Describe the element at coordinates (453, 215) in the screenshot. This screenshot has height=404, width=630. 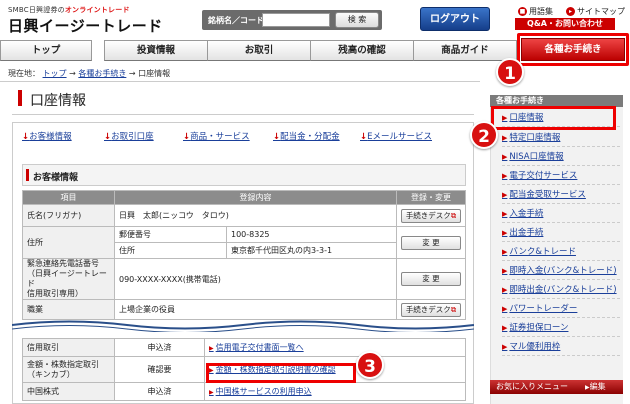
I see `external-window-icon: ⧉` at that location.